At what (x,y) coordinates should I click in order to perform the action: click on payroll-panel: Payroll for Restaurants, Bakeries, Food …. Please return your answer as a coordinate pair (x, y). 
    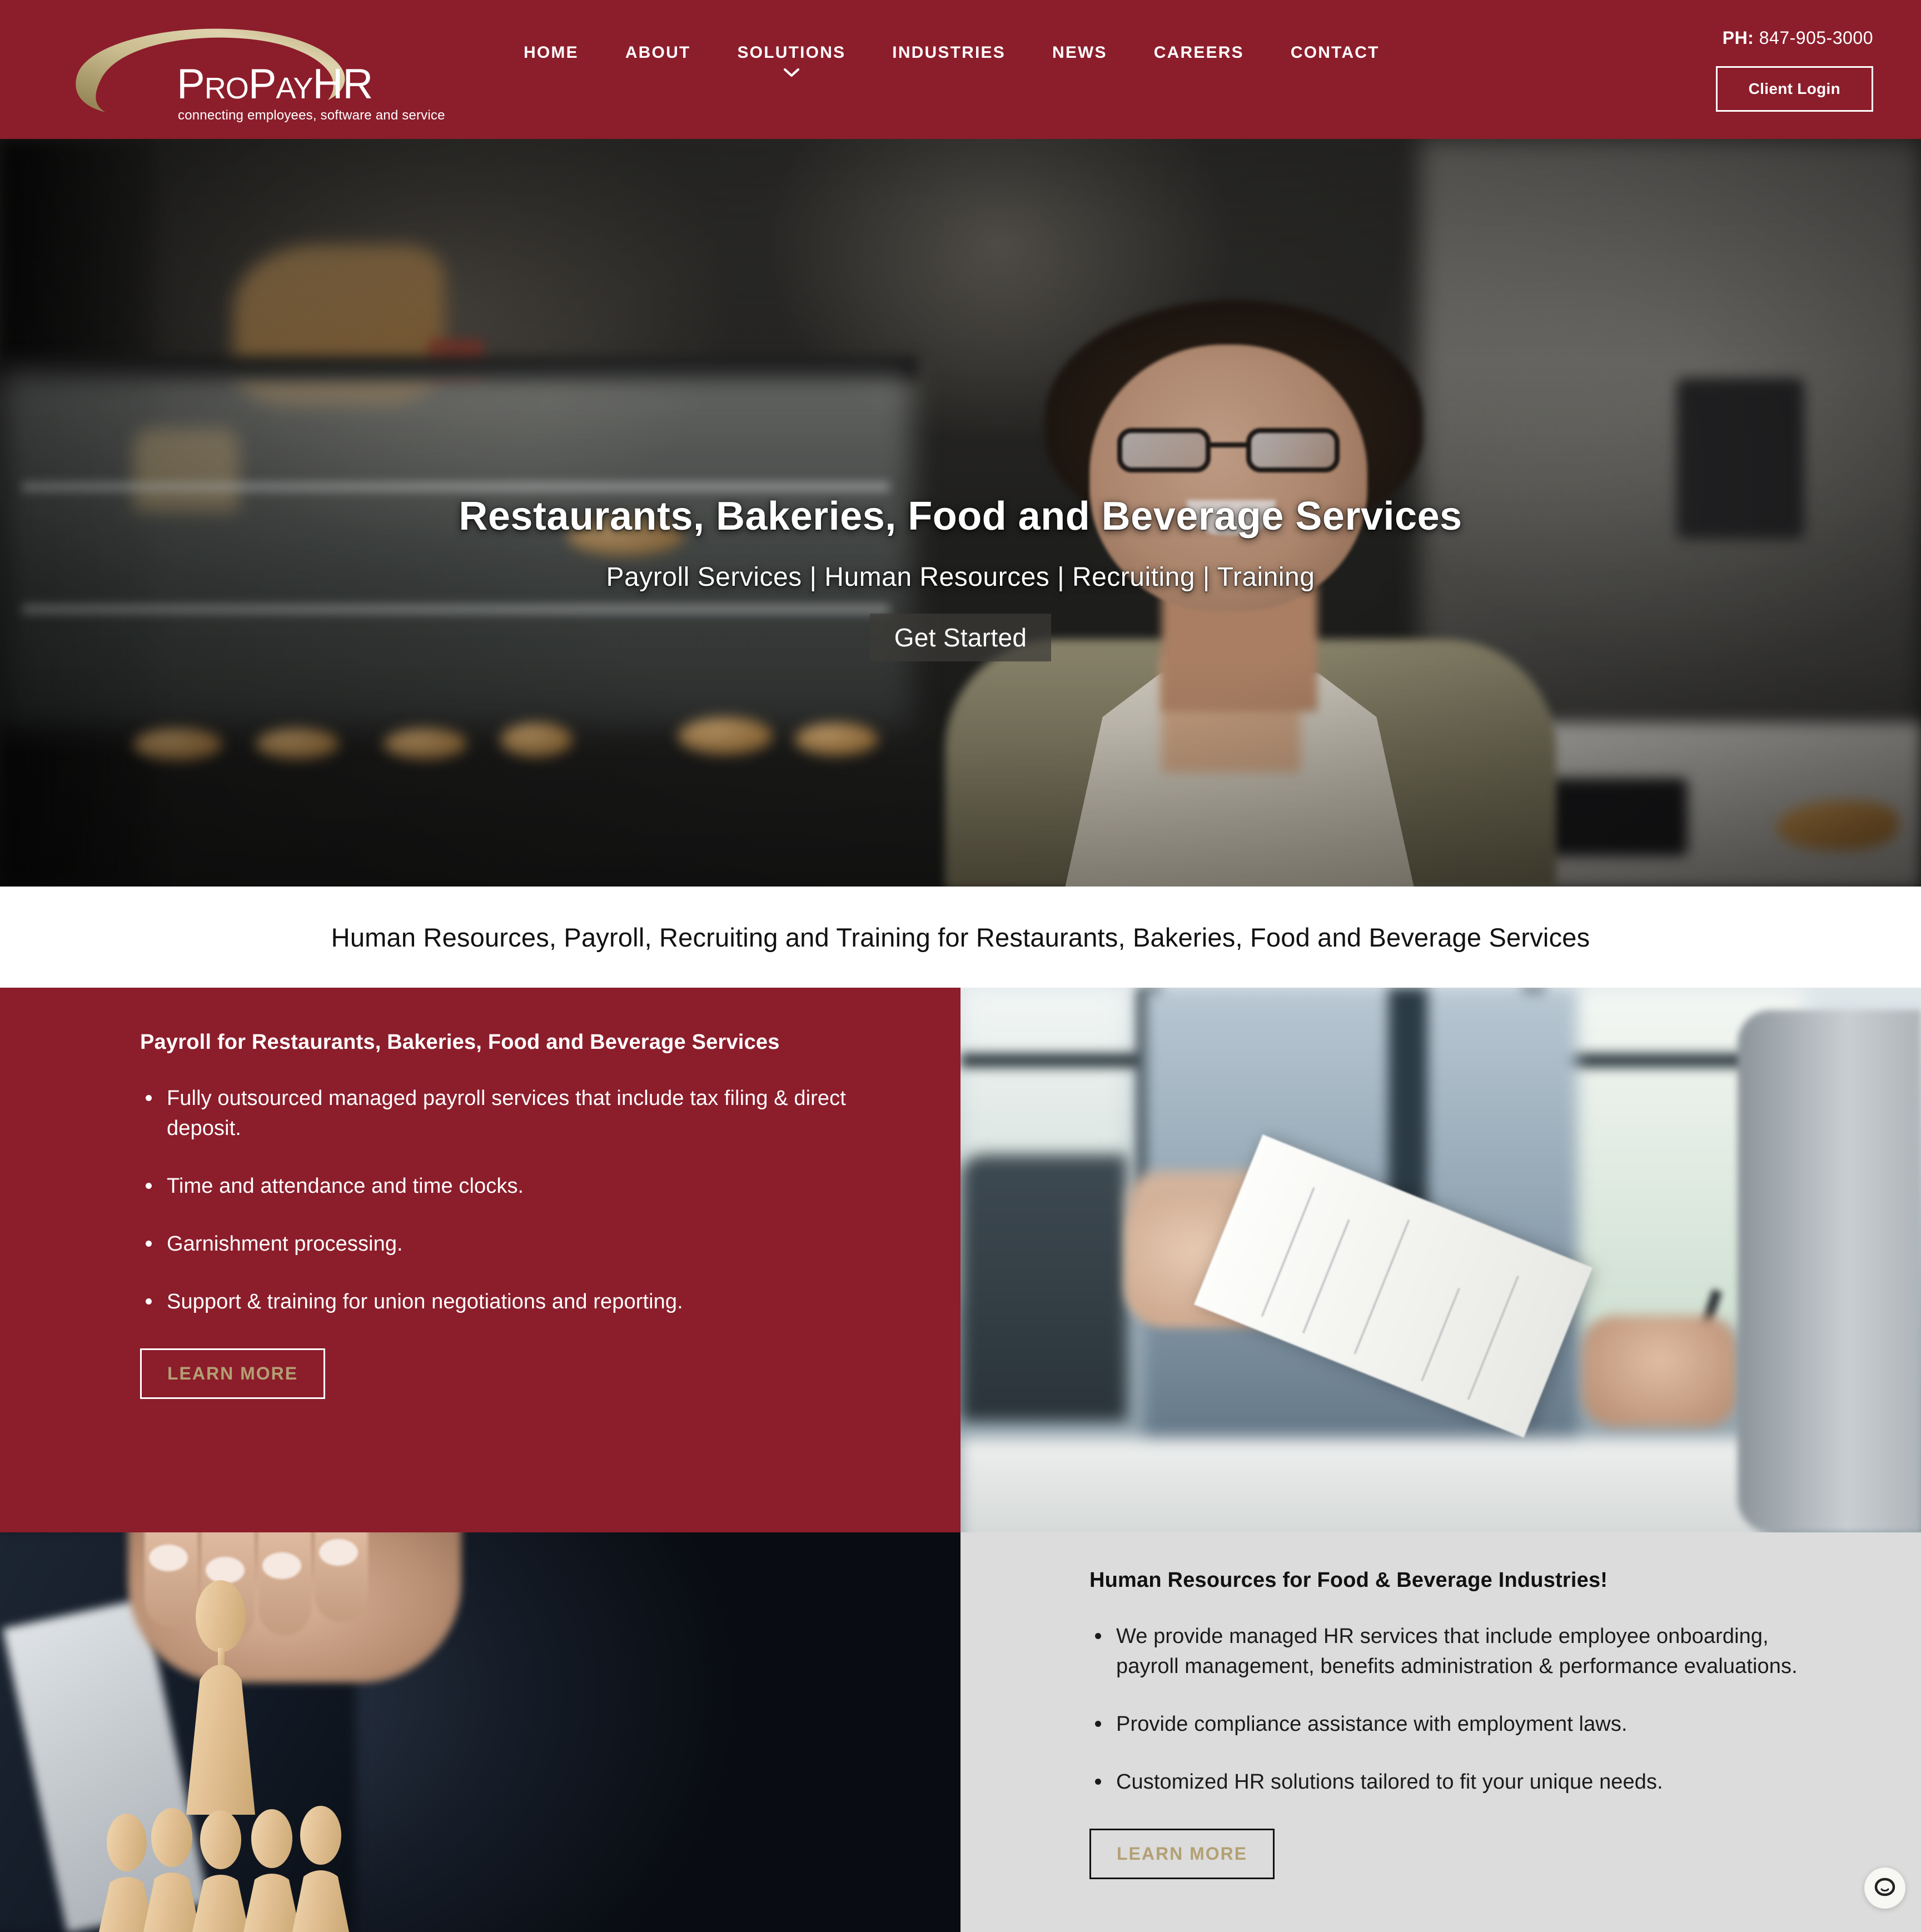
    Looking at the image, I should click on (480, 1260).